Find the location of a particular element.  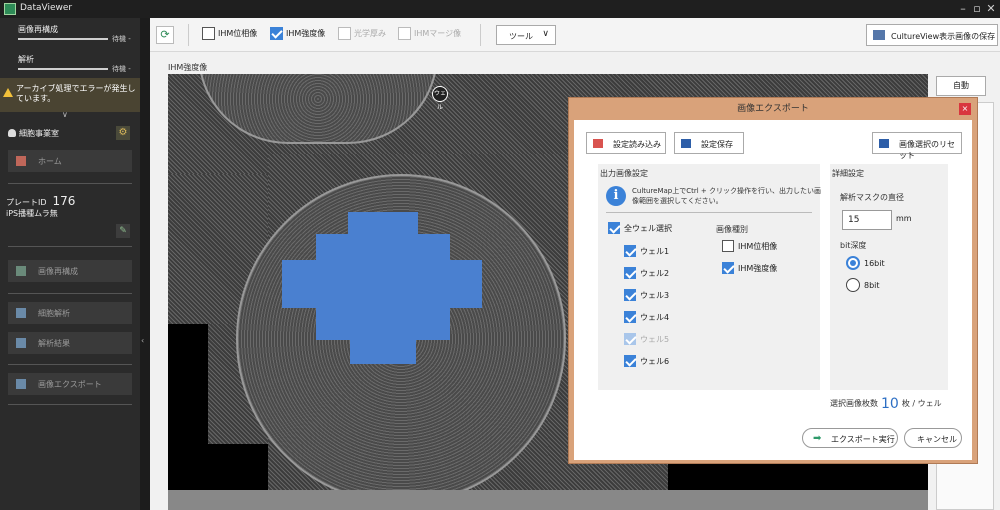

close-icon: ✕ is located at coordinates (991, 9).